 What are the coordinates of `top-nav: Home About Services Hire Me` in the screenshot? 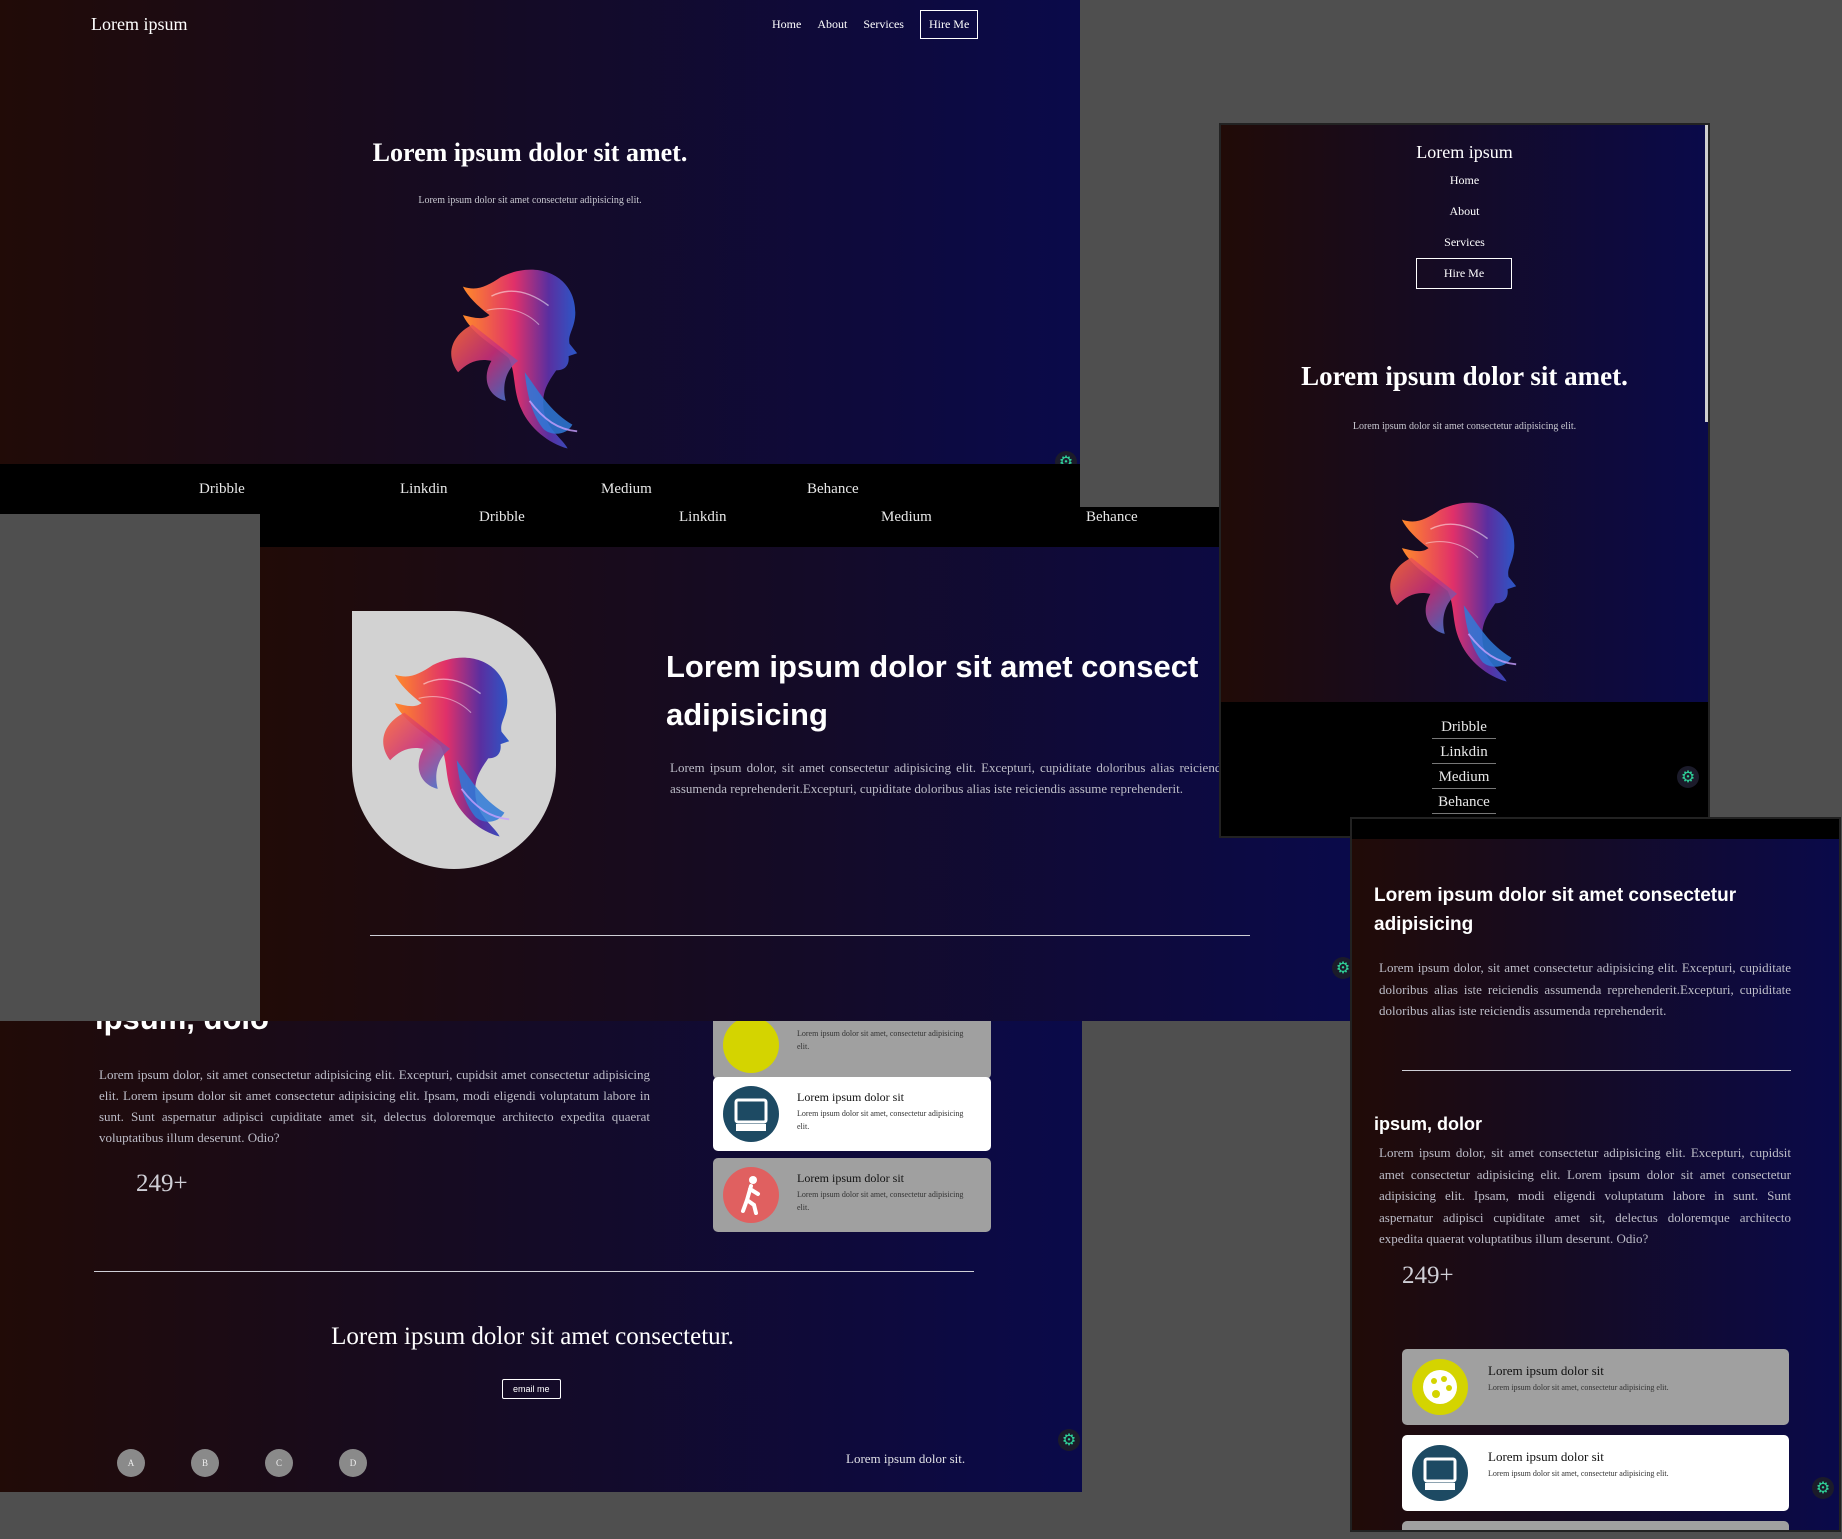 It's located at (867, 24).